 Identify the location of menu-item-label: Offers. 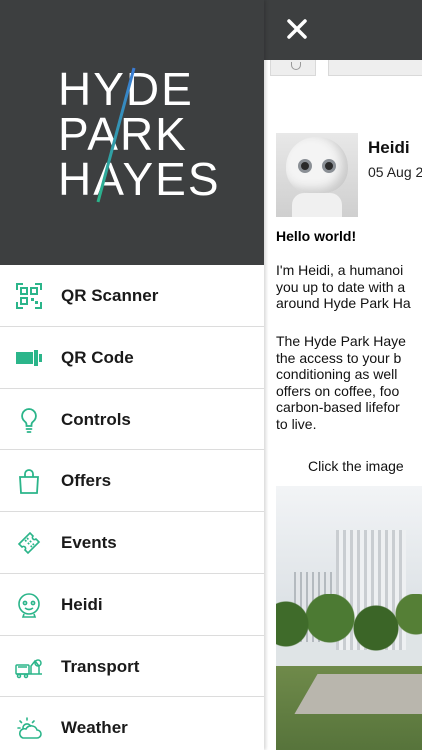
(86, 481).